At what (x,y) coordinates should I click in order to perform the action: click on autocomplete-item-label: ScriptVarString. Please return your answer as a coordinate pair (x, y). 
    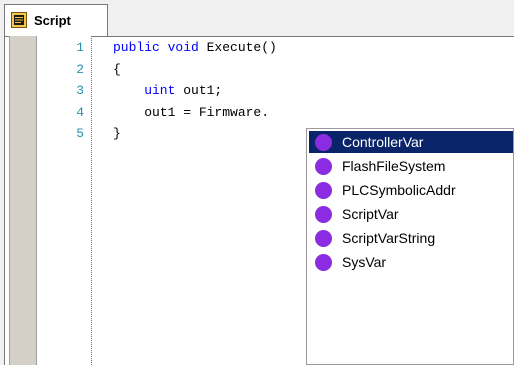
    Looking at the image, I should click on (389, 238).